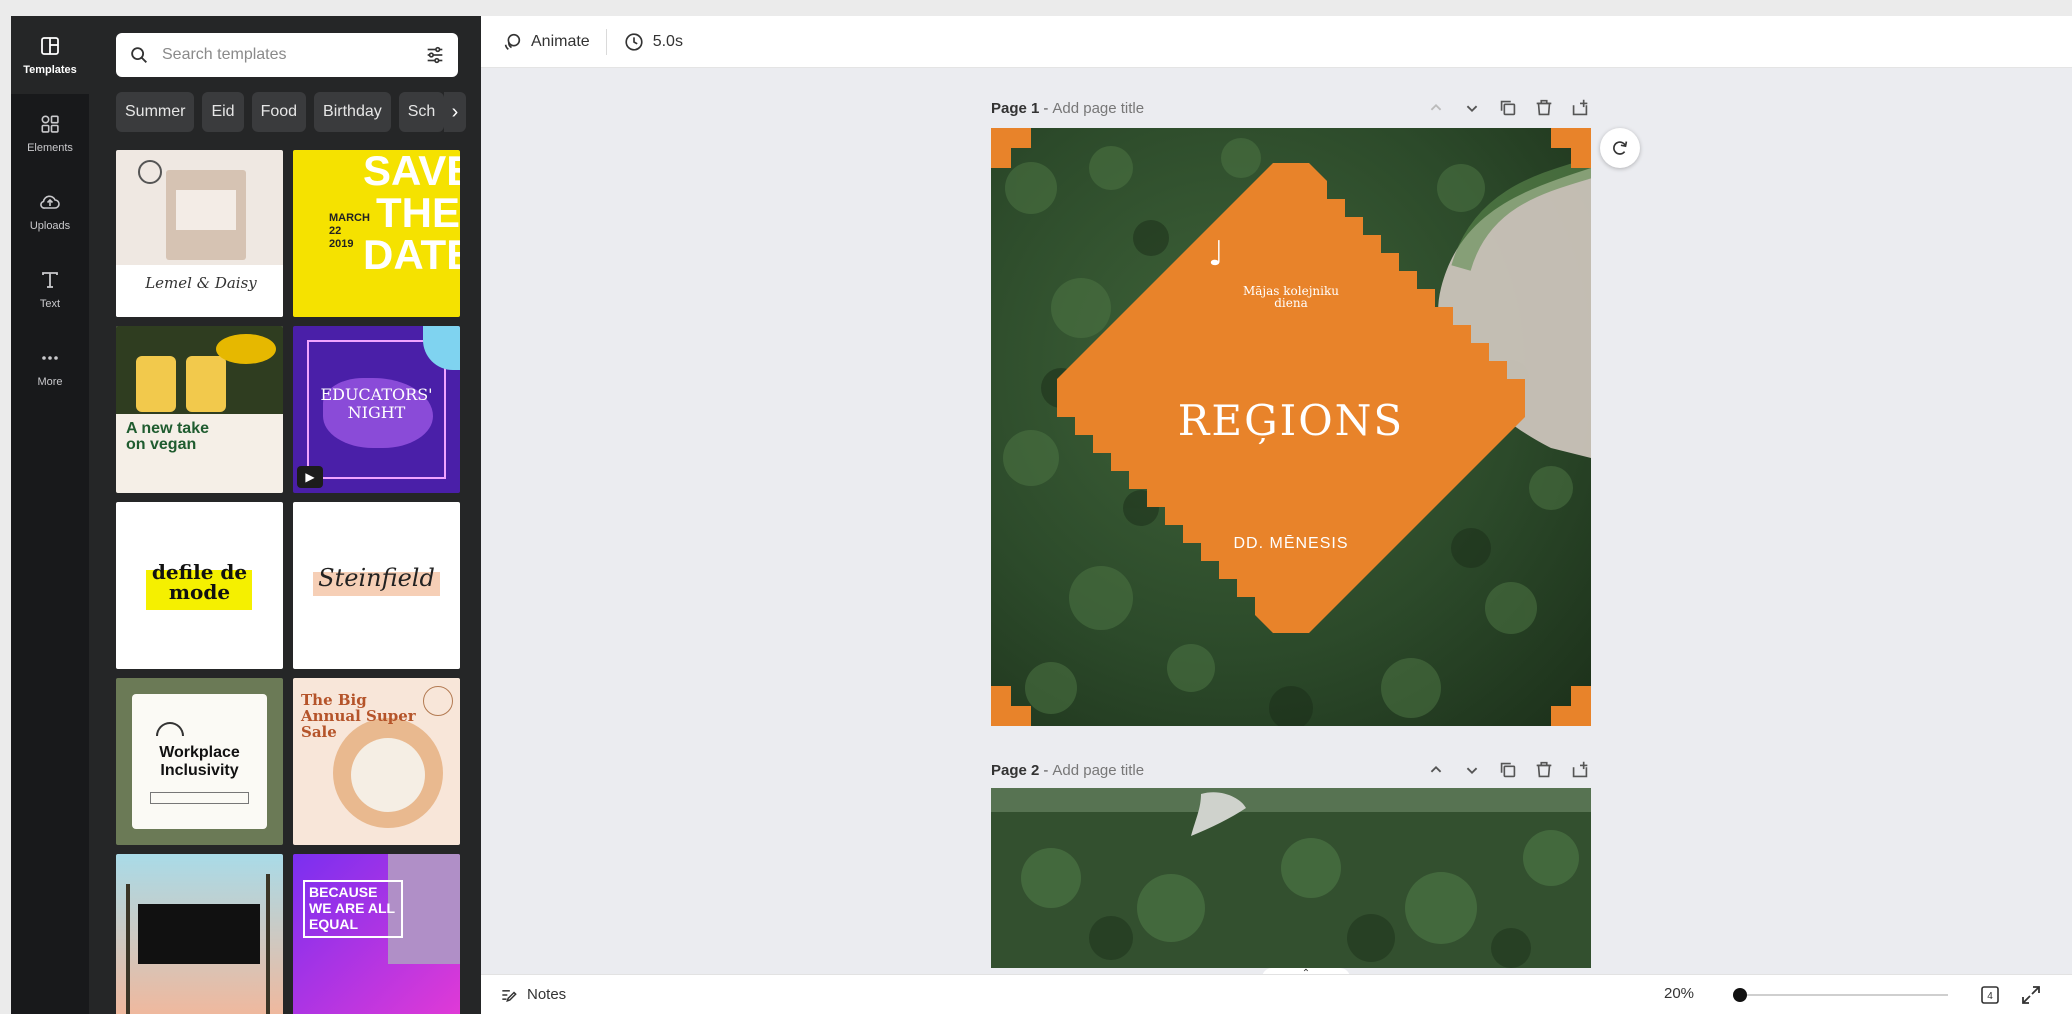  I want to click on page-count-icon: 4, so click(1990, 995).